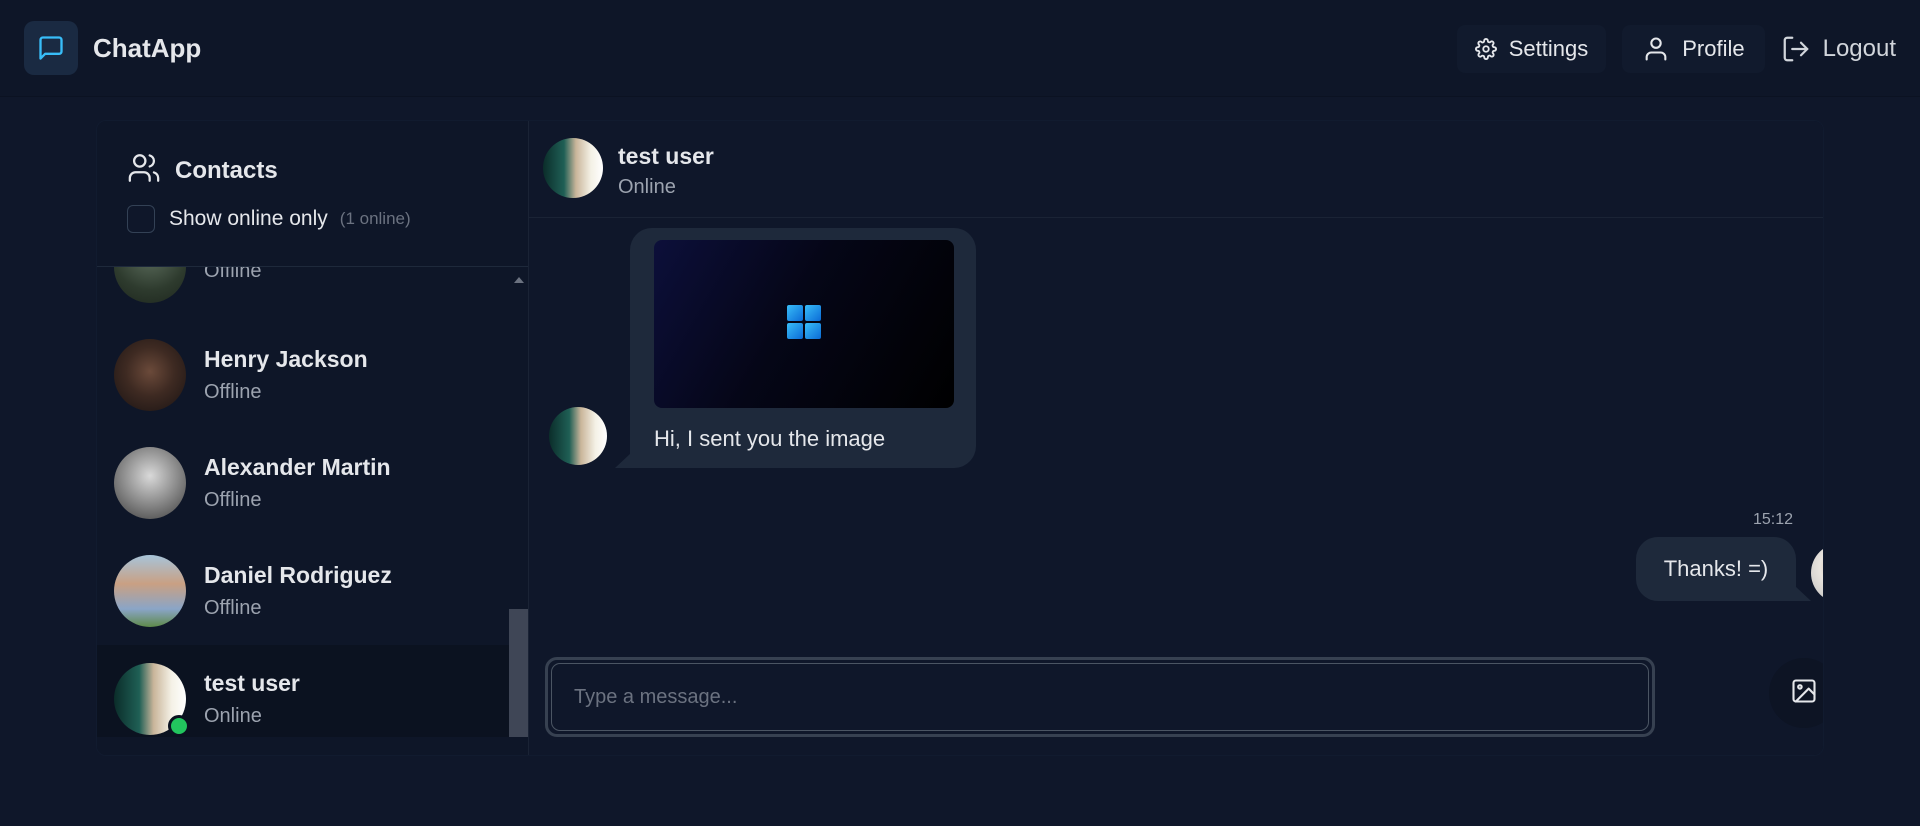  Describe the element at coordinates (51, 48) in the screenshot. I see `message-square-icon` at that location.